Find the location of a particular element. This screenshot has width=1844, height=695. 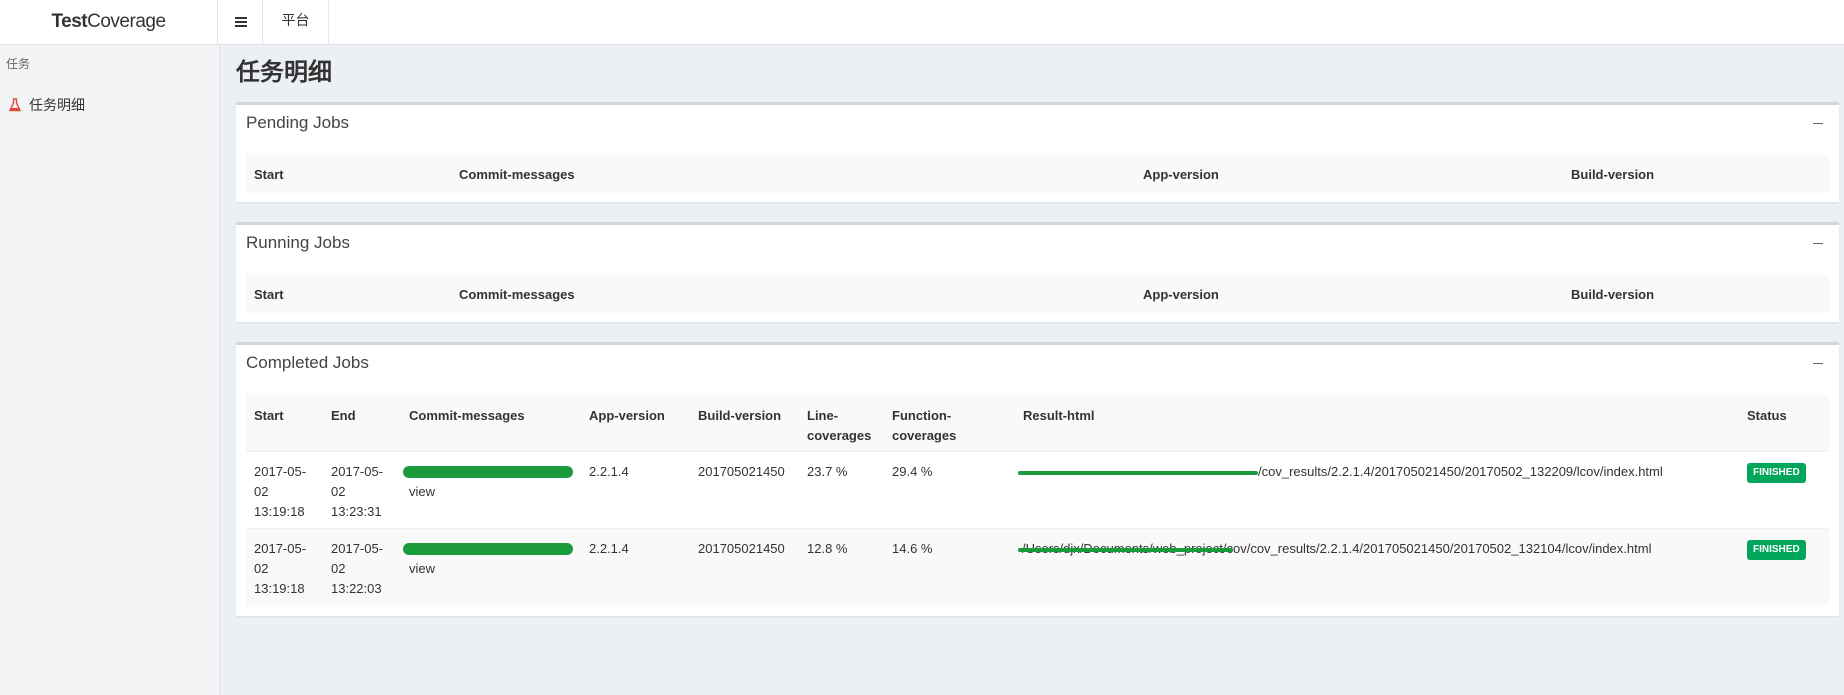

sidebar-toggle-button is located at coordinates (241, 22).